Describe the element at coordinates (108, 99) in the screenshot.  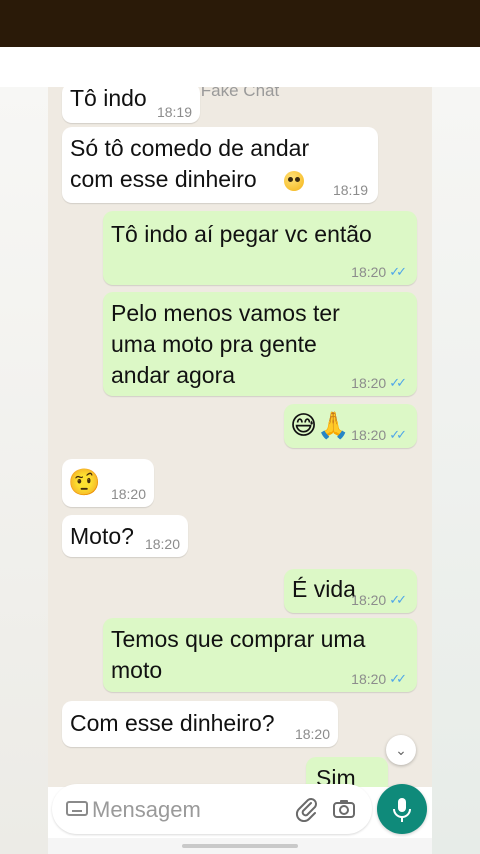
I see `message-text: Tô indo` at that location.